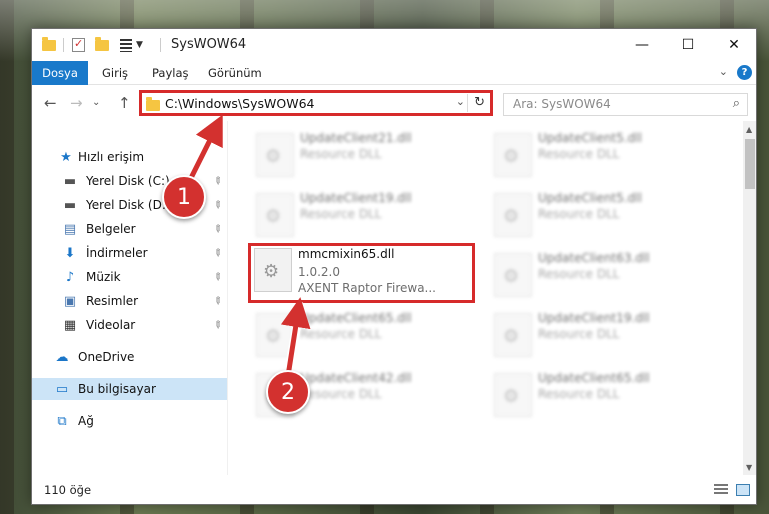 The height and width of the screenshot is (514, 769). Describe the element at coordinates (70, 301) in the screenshot. I see `pictures-icon: ▣` at that location.